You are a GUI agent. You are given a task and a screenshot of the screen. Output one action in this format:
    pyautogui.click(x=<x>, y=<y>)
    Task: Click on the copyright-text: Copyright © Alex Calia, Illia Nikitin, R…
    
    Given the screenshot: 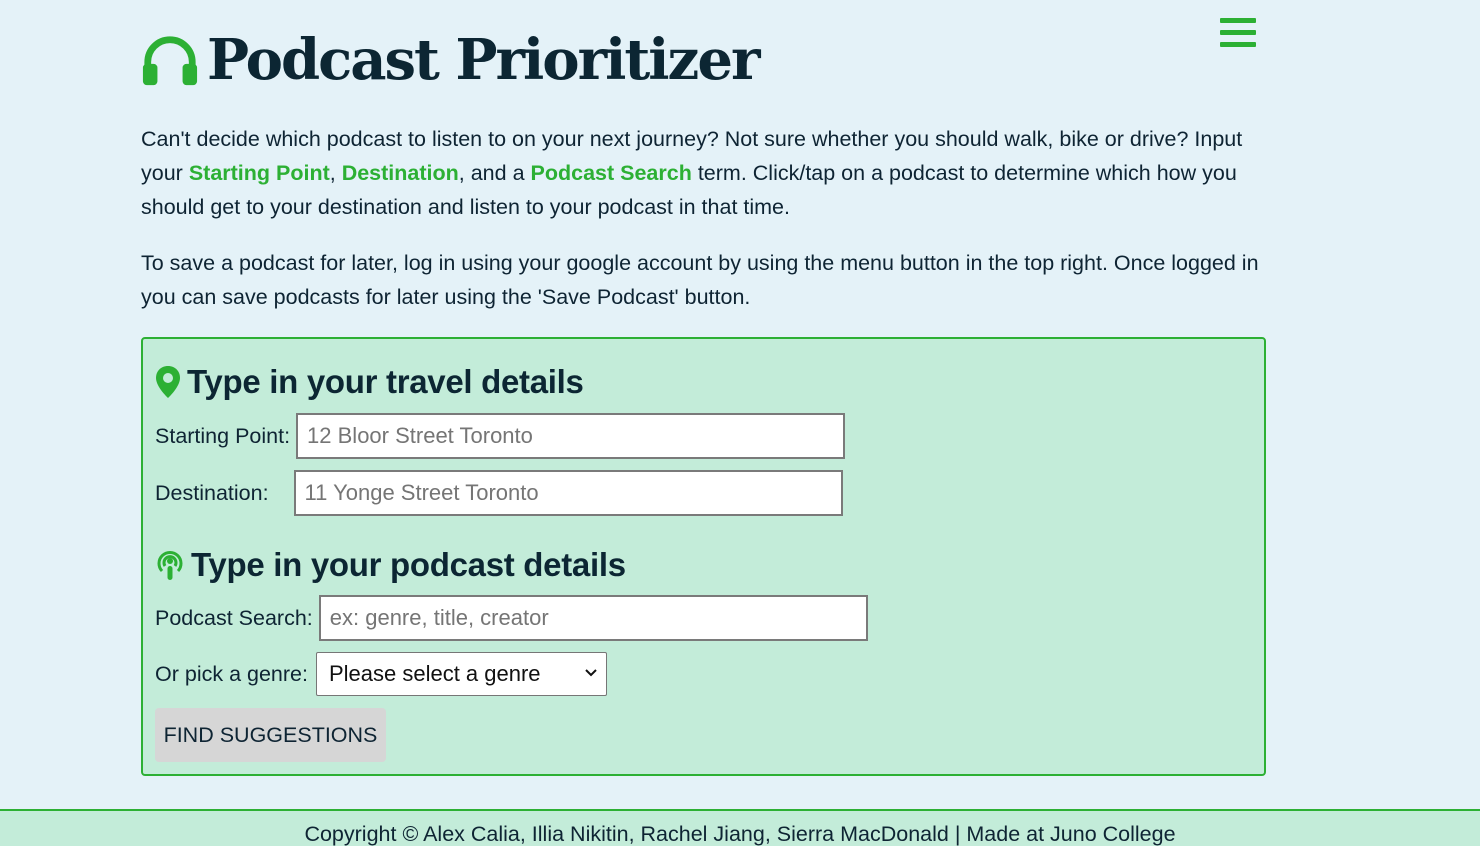 What is the action you would take?
    pyautogui.click(x=740, y=834)
    